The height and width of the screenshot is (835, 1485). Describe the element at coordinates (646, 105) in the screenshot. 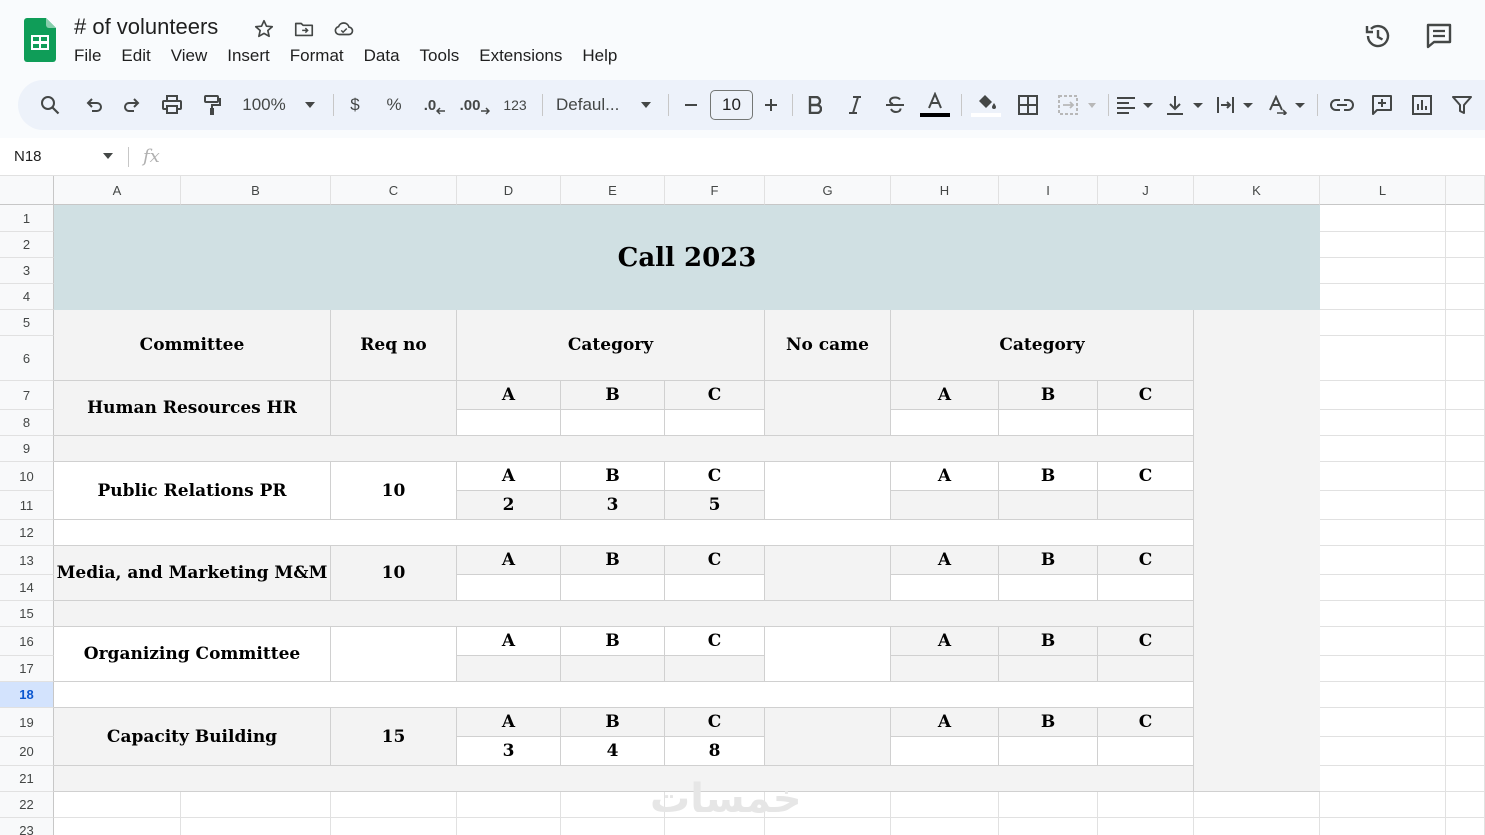

I see `font-dropdown-icon` at that location.